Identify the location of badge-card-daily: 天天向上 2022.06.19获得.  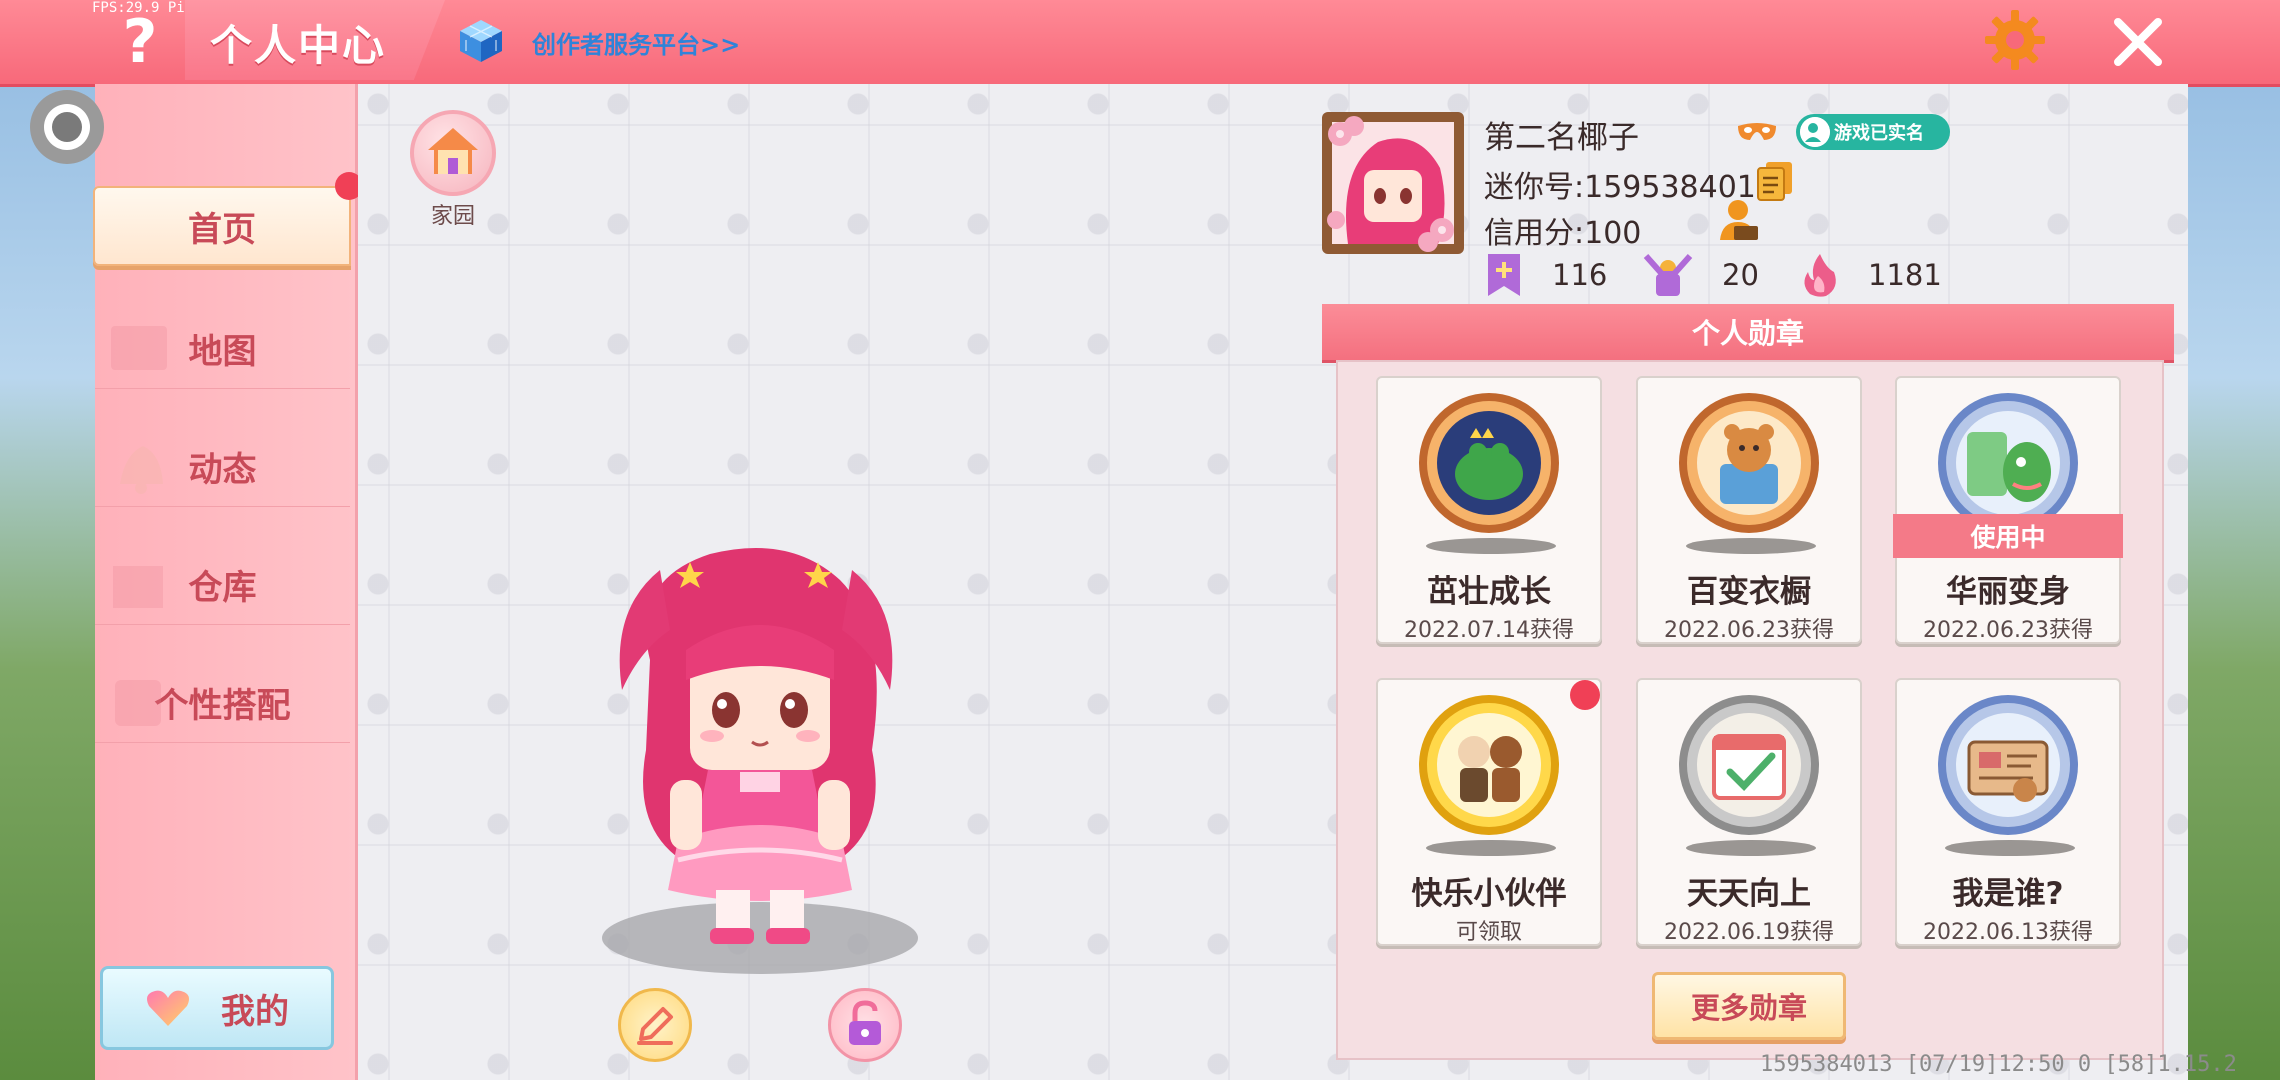
(1749, 812).